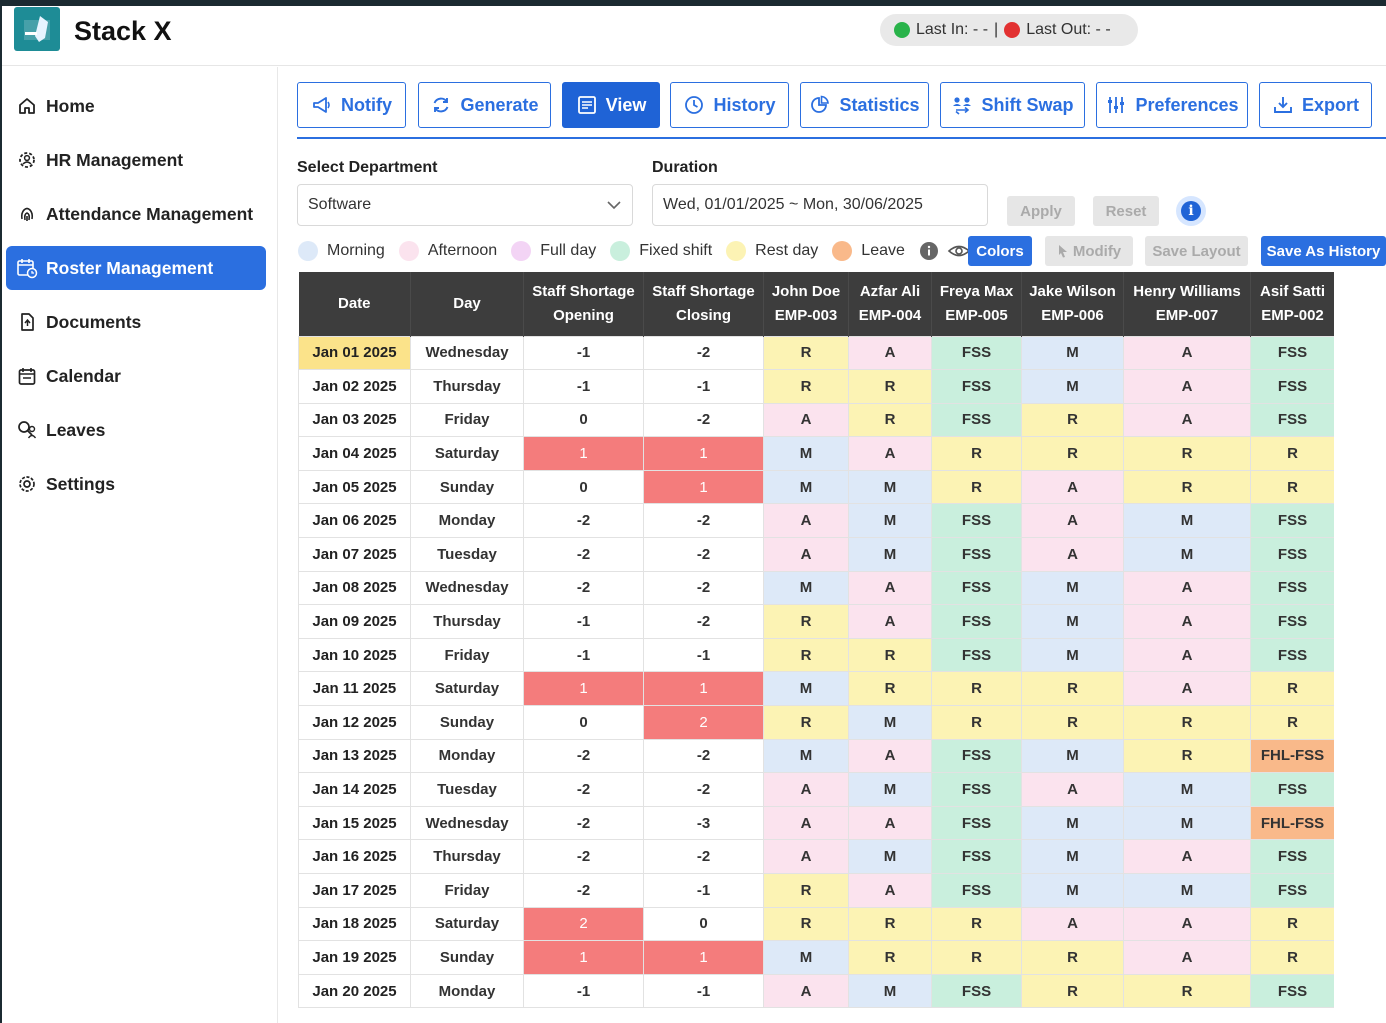 The width and height of the screenshot is (1386, 1023). What do you see at coordinates (136, 322) in the screenshot?
I see `sidebar-item-documents: Documents` at bounding box center [136, 322].